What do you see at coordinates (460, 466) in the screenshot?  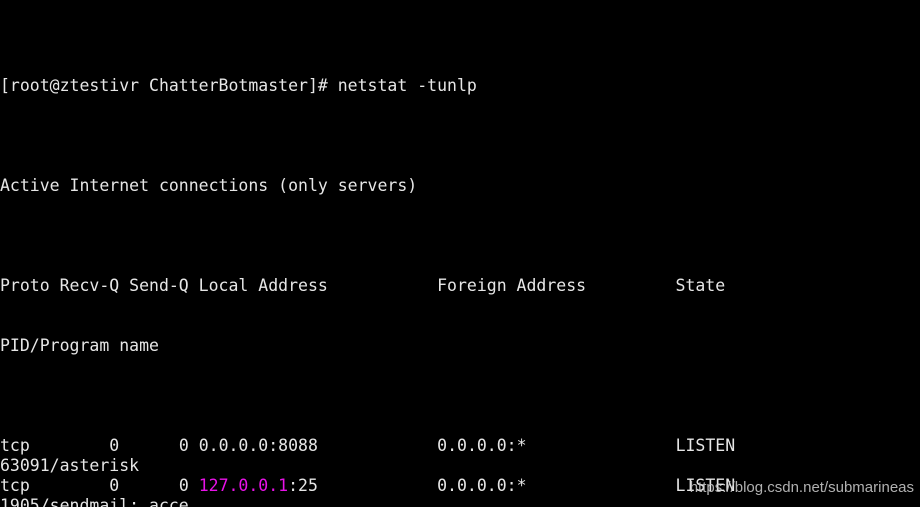 I see `connection-row-program: 63091/asterisk` at bounding box center [460, 466].